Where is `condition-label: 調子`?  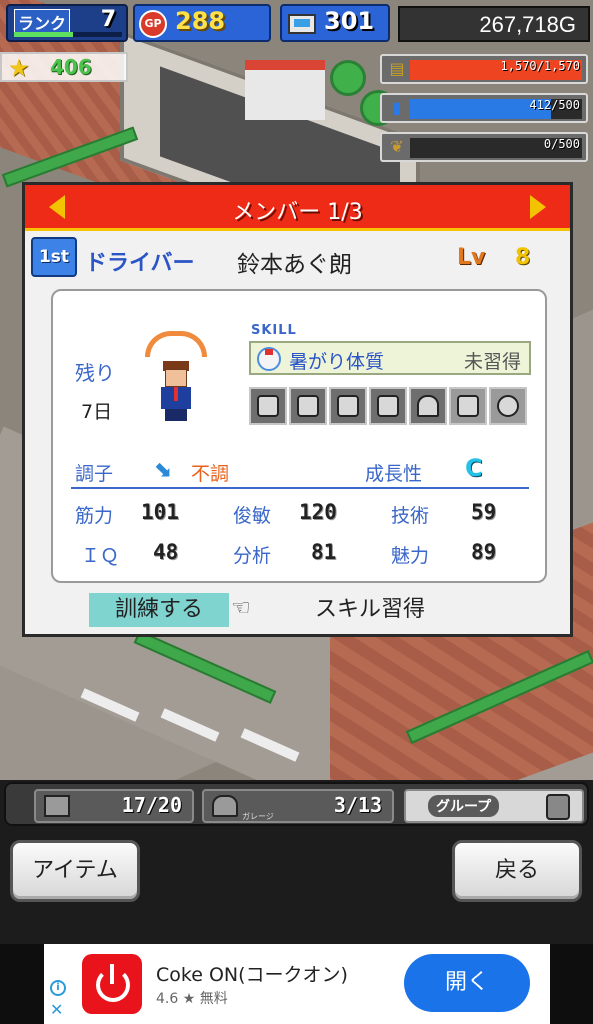
condition-label: 調子 is located at coordinates (94, 474).